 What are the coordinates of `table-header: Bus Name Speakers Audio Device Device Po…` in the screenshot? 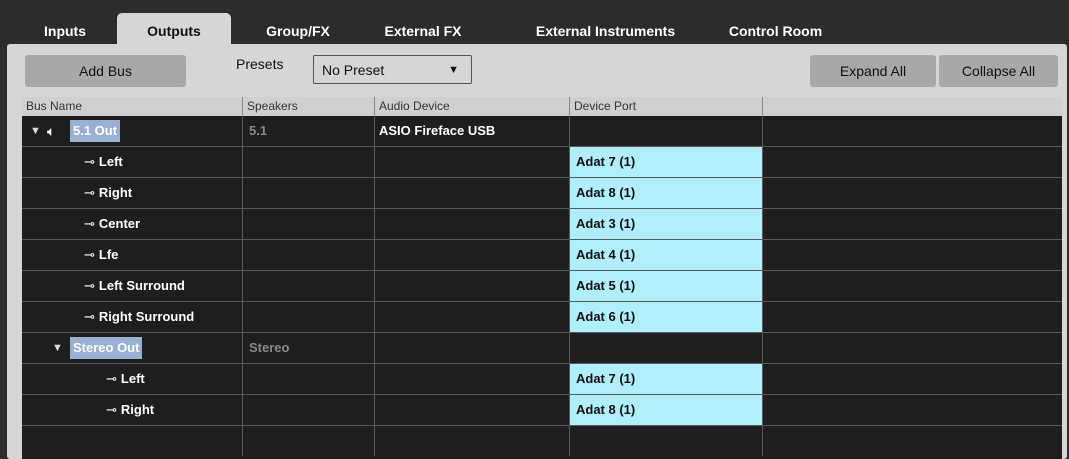 It's located at (542, 106).